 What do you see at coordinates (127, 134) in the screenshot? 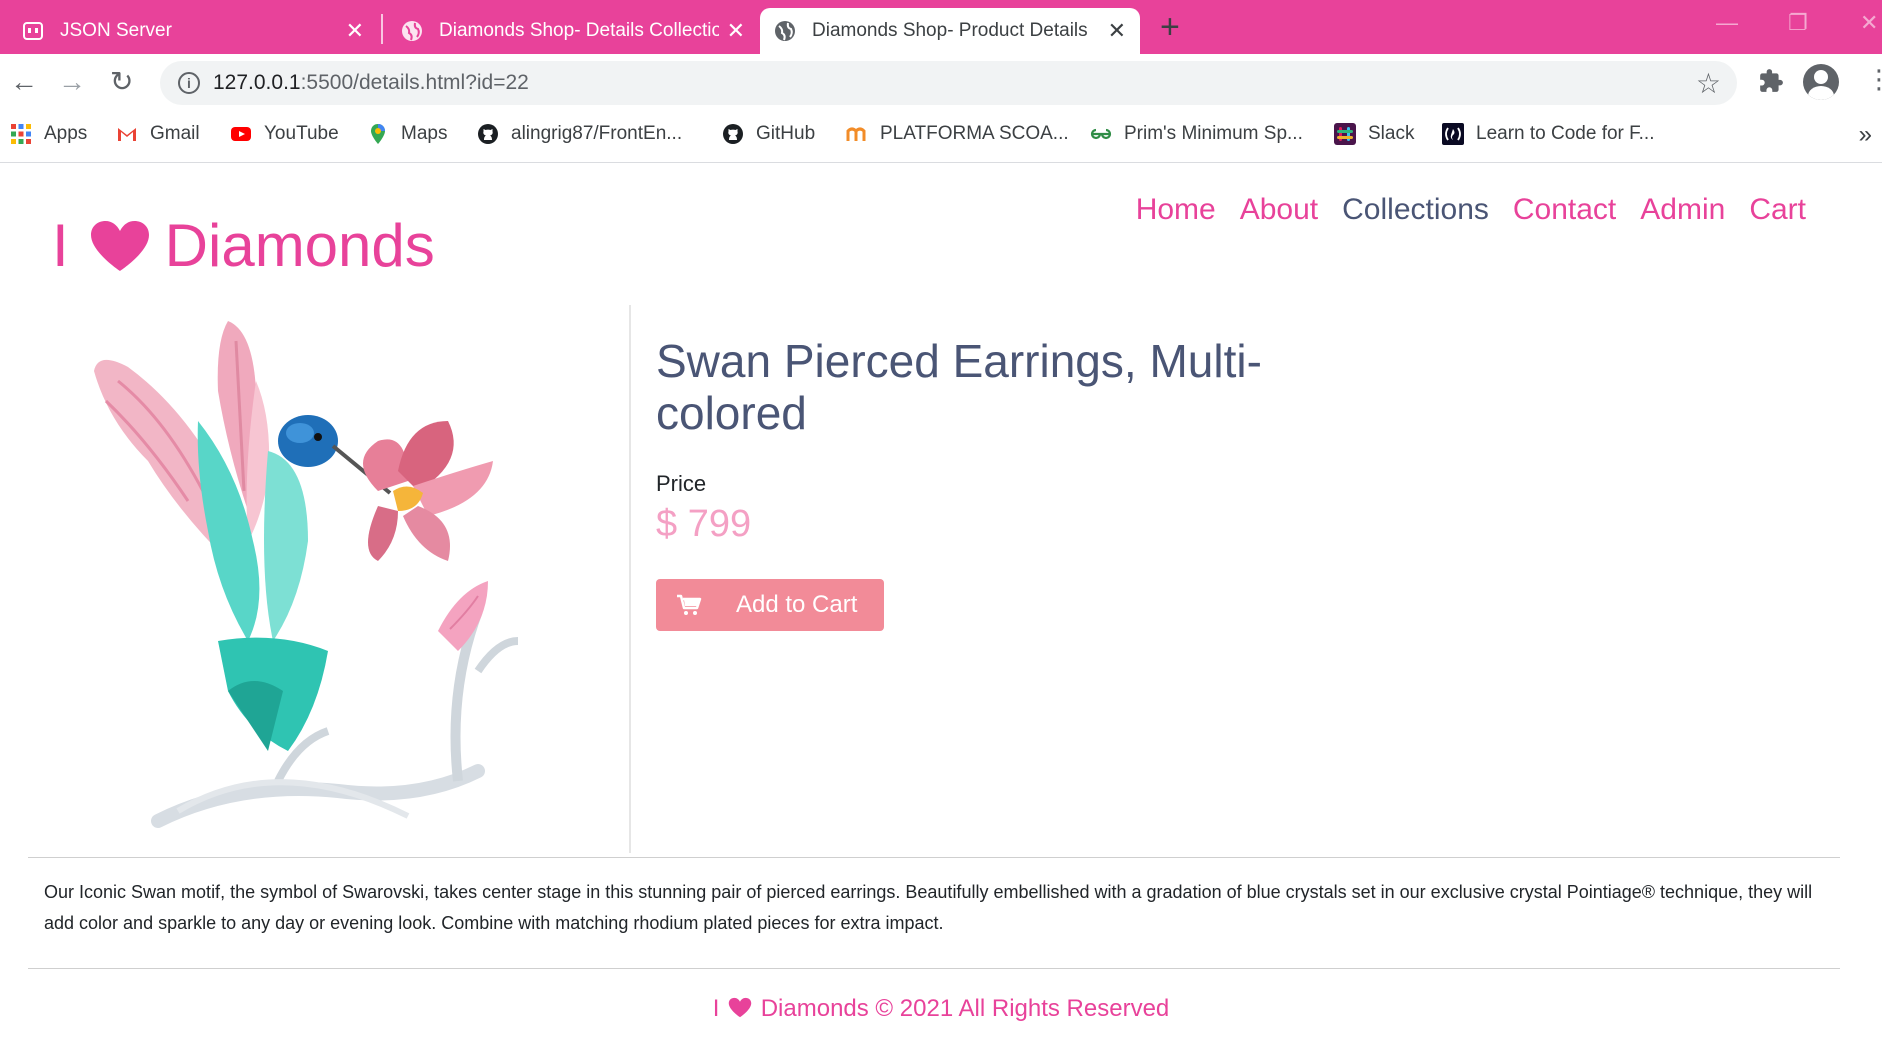
I see `gmail-icon` at bounding box center [127, 134].